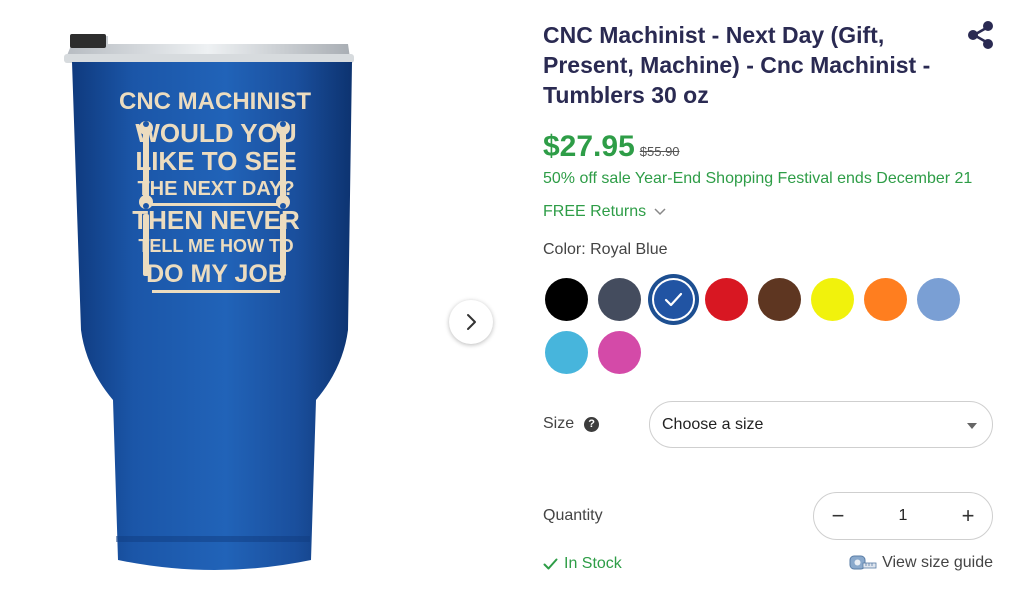 The image size is (1024, 594). Describe the element at coordinates (885, 299) in the screenshot. I see `color-swatch-orange` at that location.